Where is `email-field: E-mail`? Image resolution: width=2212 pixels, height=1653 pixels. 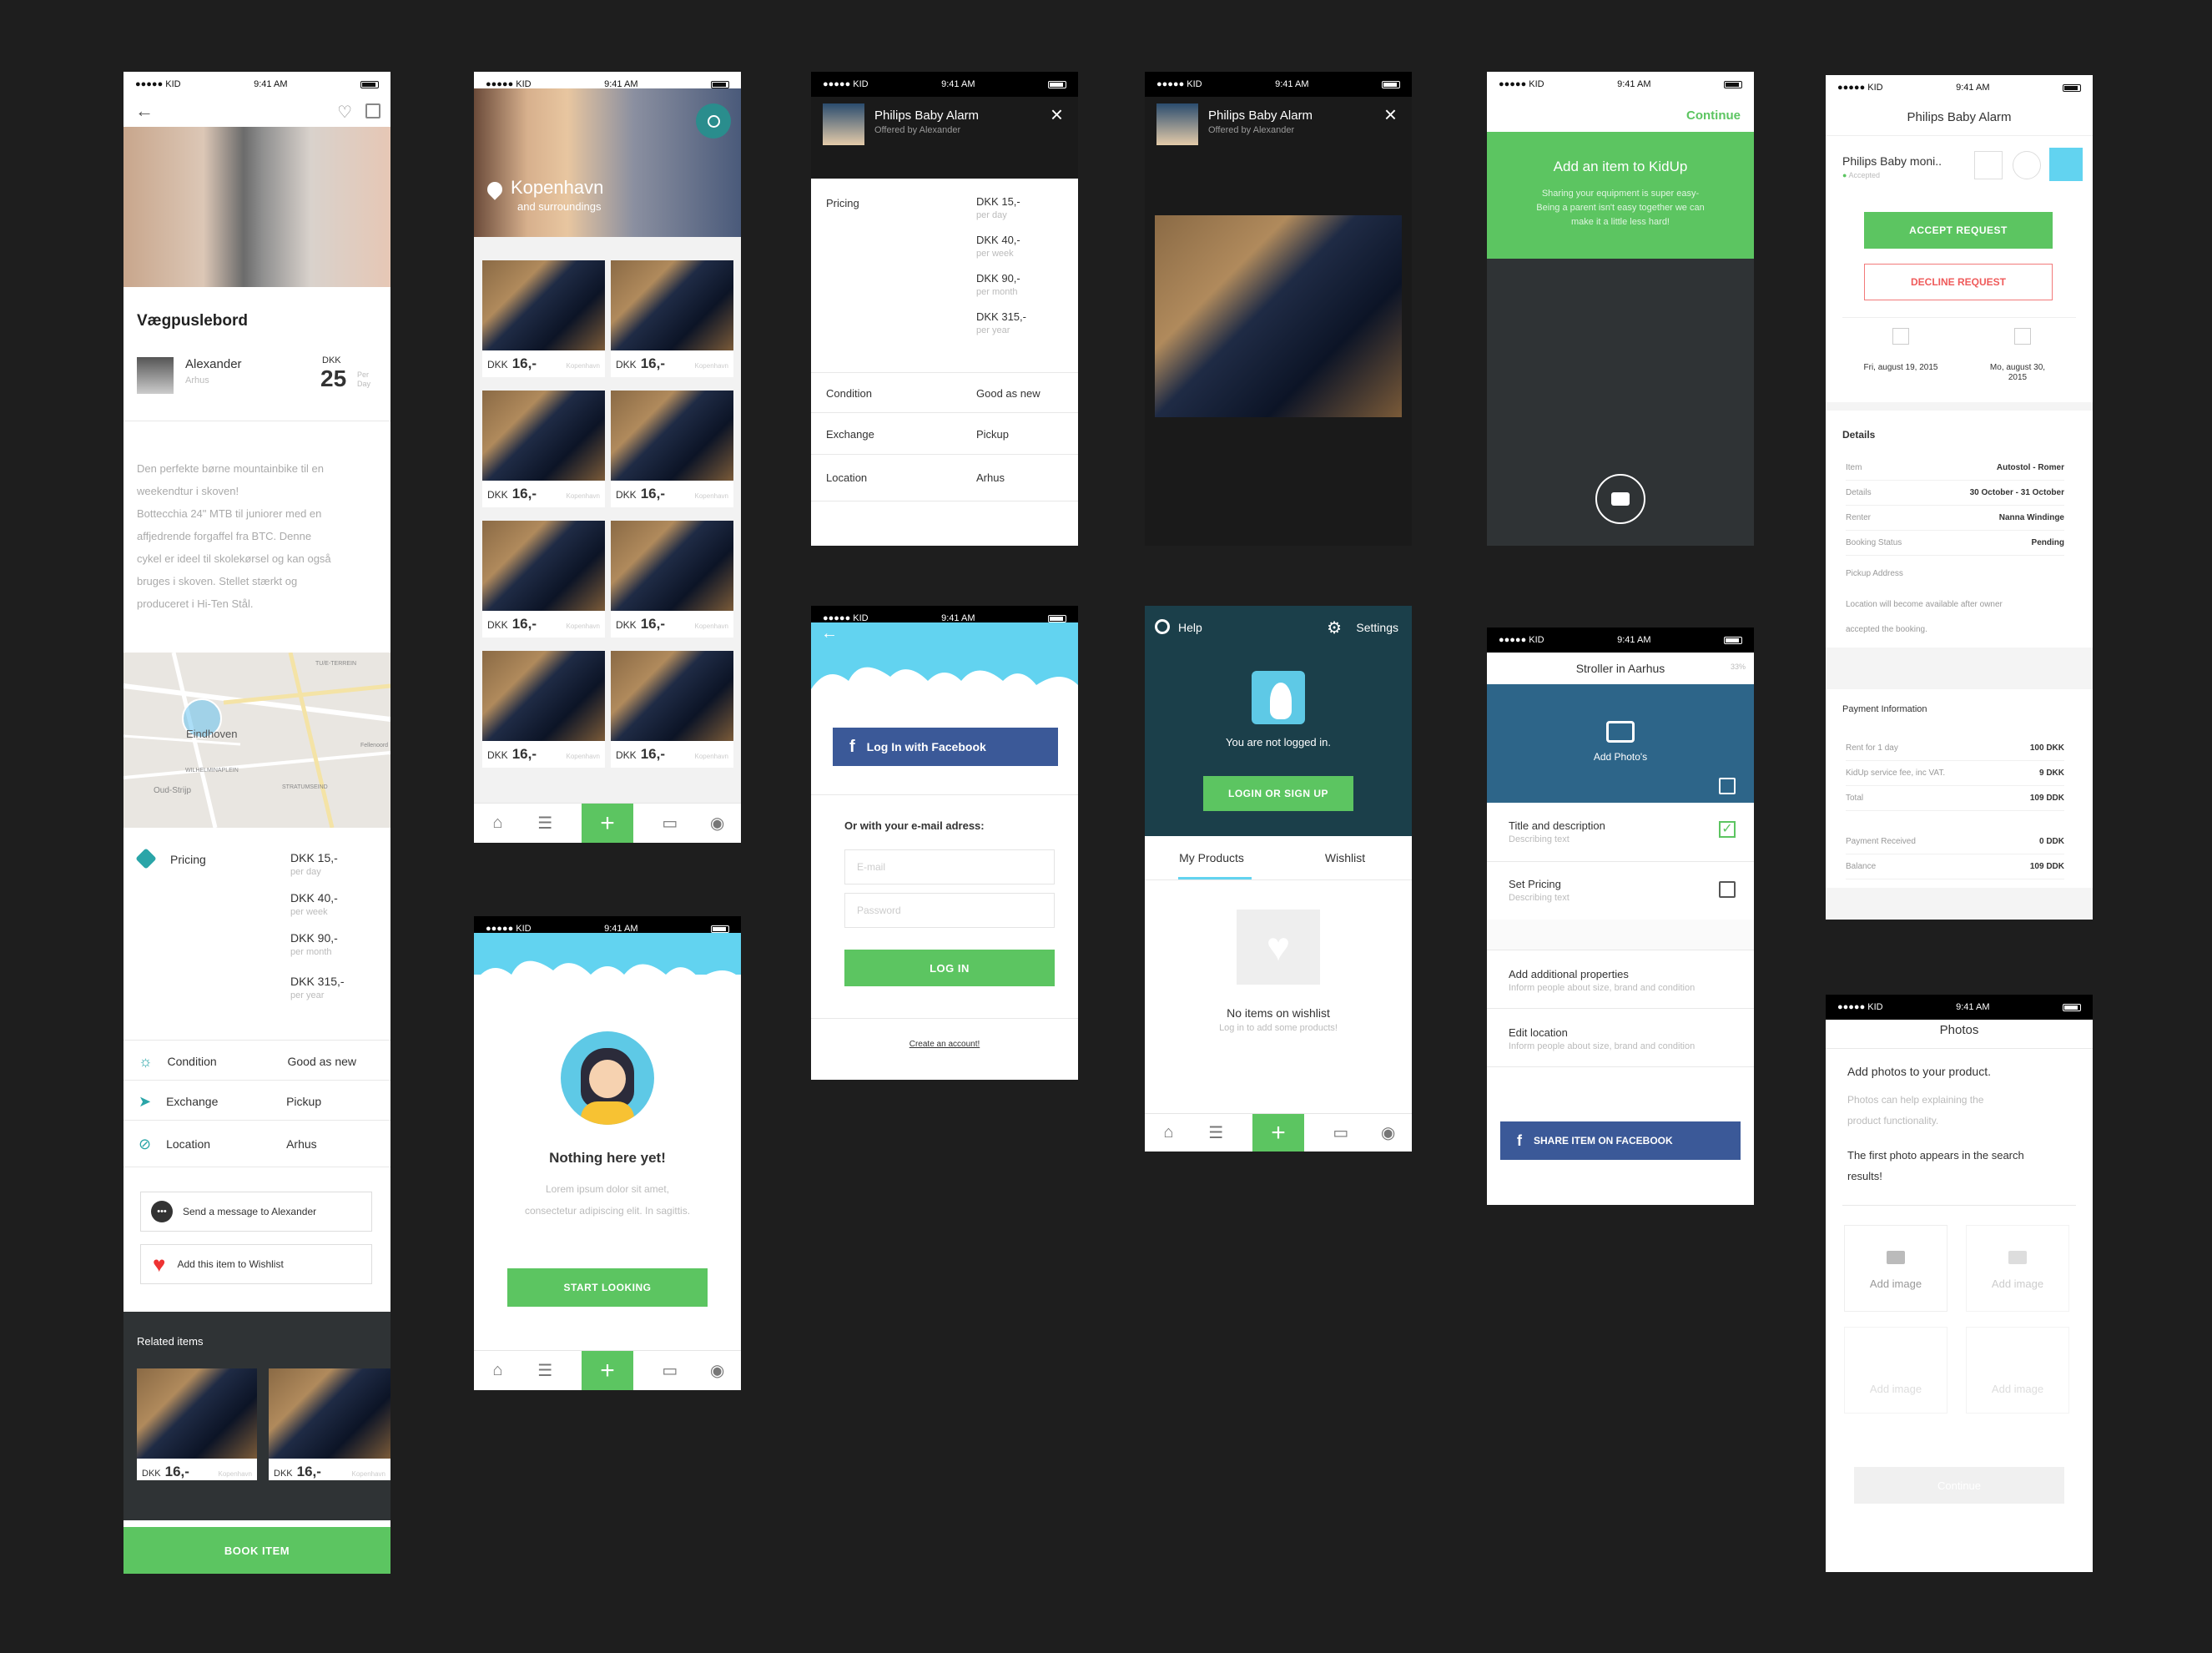 email-field: E-mail is located at coordinates (950, 866).